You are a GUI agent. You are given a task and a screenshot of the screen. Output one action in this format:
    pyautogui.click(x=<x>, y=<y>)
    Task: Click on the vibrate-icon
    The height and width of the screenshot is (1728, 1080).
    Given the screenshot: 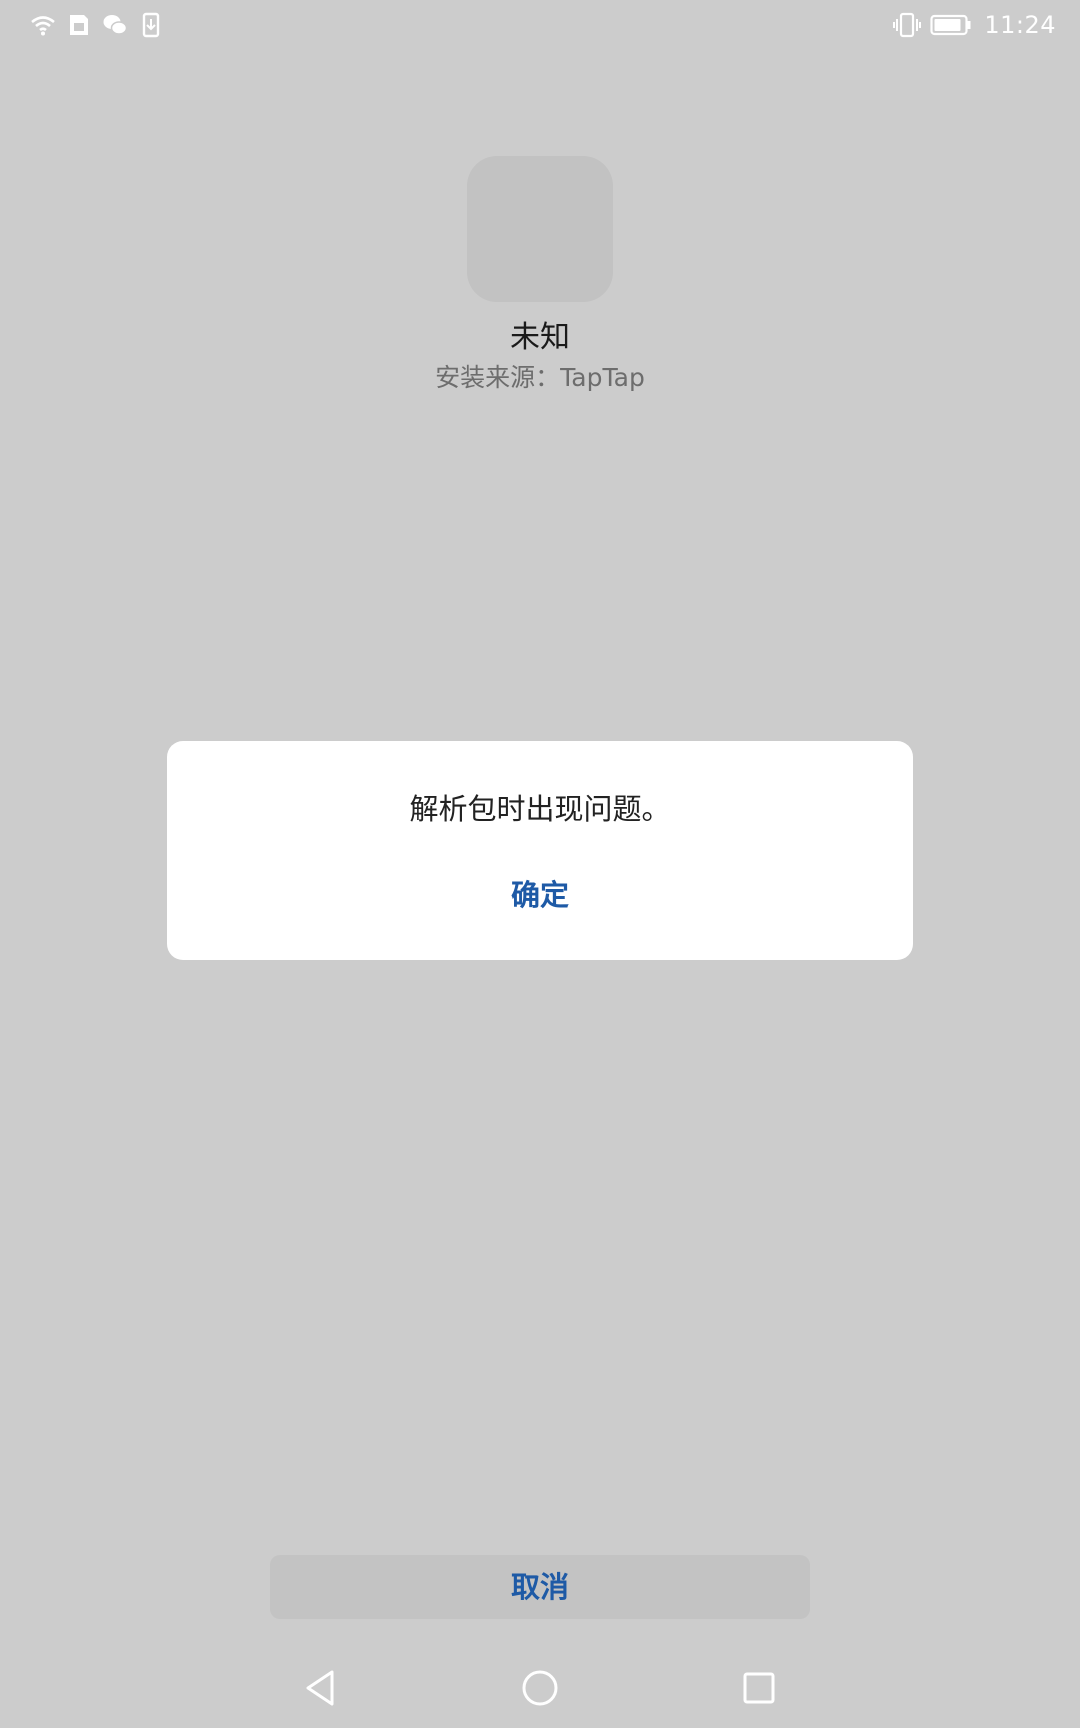 What is the action you would take?
    pyautogui.click(x=907, y=25)
    